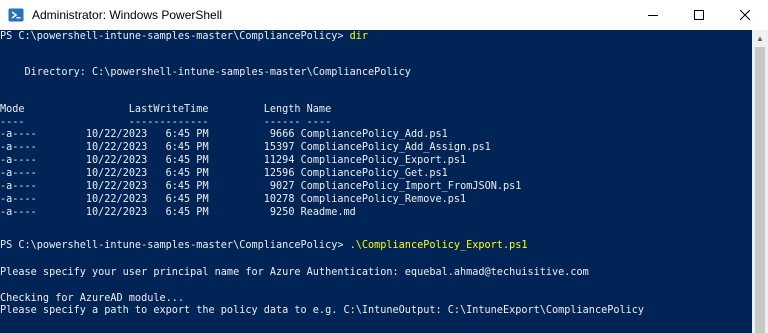 The width and height of the screenshot is (768, 333). What do you see at coordinates (282, 134) in the screenshot?
I see `file-length: 9666` at bounding box center [282, 134].